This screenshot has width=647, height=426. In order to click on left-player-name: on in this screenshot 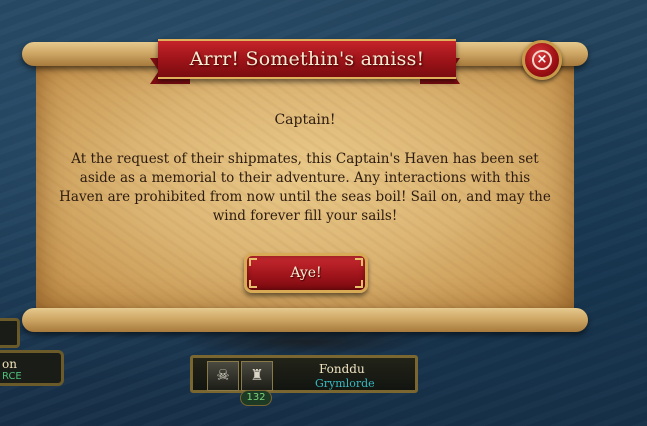, I will do `click(9, 364)`.